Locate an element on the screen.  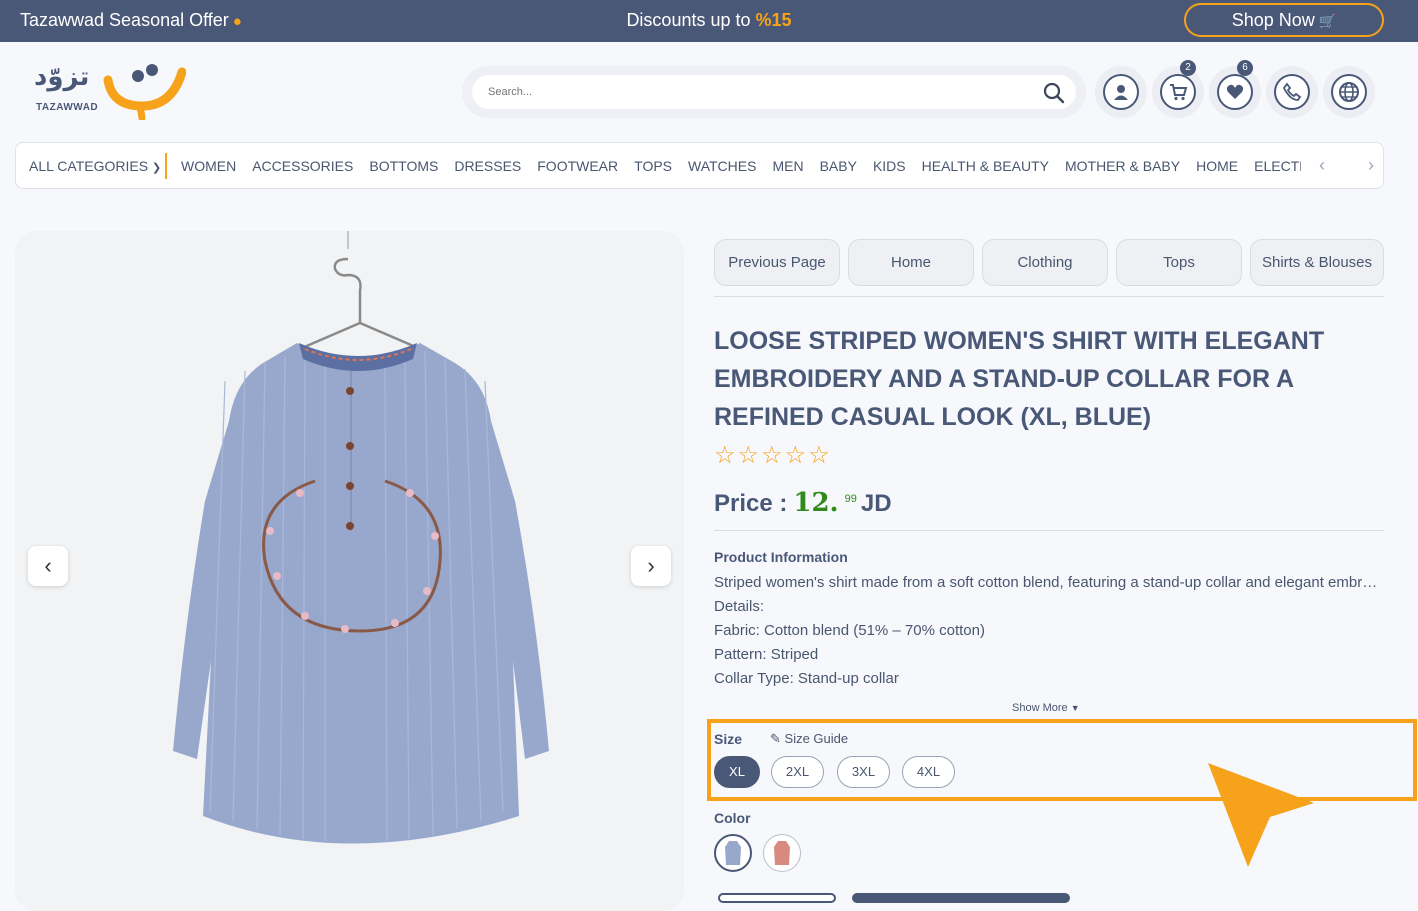
breadcrumb-previous-page: Previous Page is located at coordinates (777, 262).